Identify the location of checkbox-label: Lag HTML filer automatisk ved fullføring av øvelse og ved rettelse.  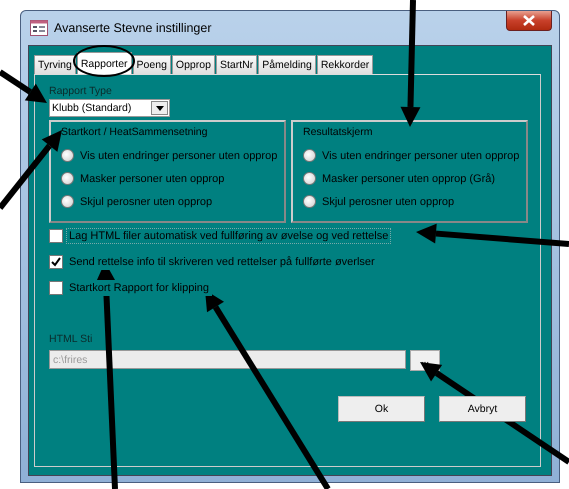
(229, 236).